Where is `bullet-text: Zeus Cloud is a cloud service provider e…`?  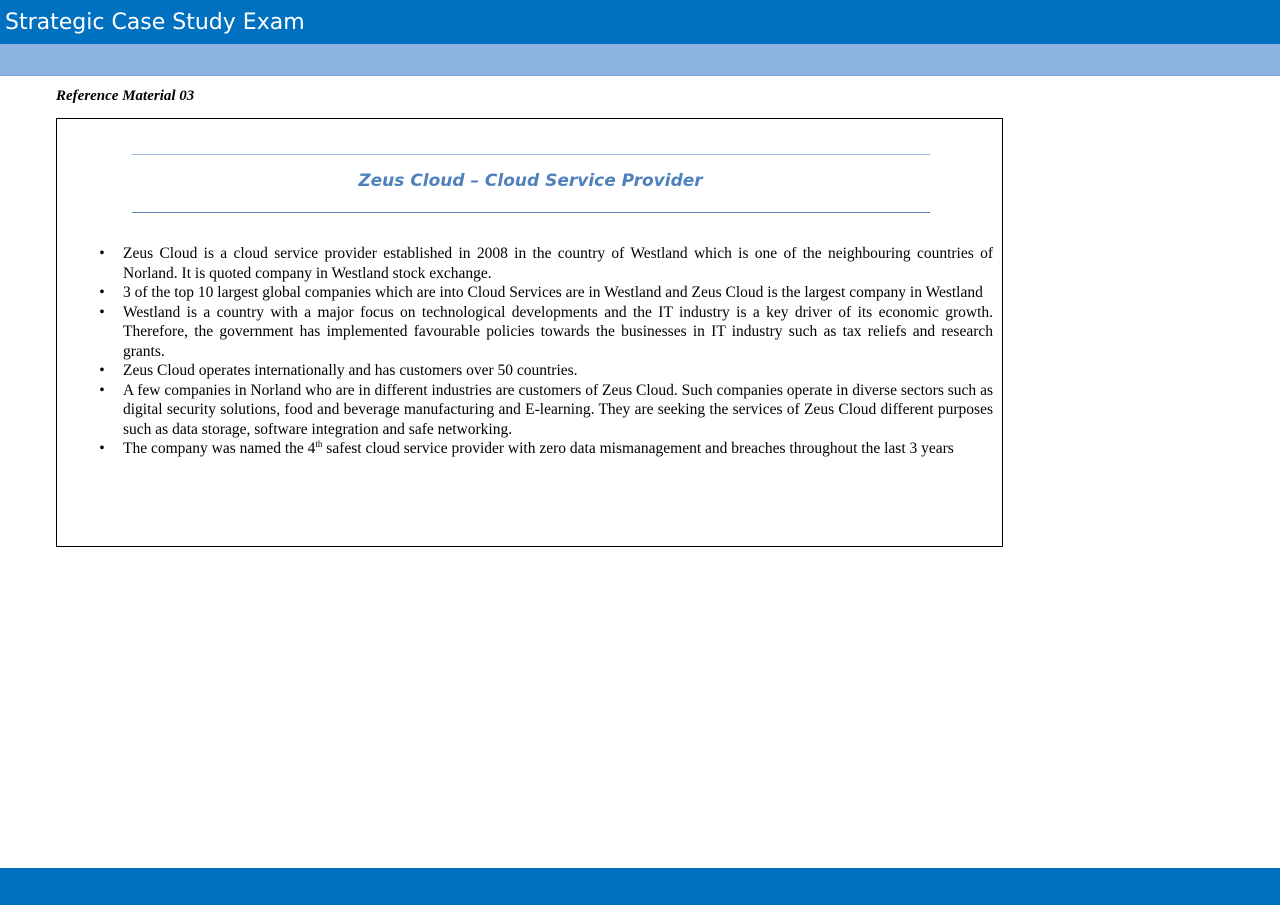 bullet-text: Zeus Cloud is a cloud service provider e… is located at coordinates (558, 263).